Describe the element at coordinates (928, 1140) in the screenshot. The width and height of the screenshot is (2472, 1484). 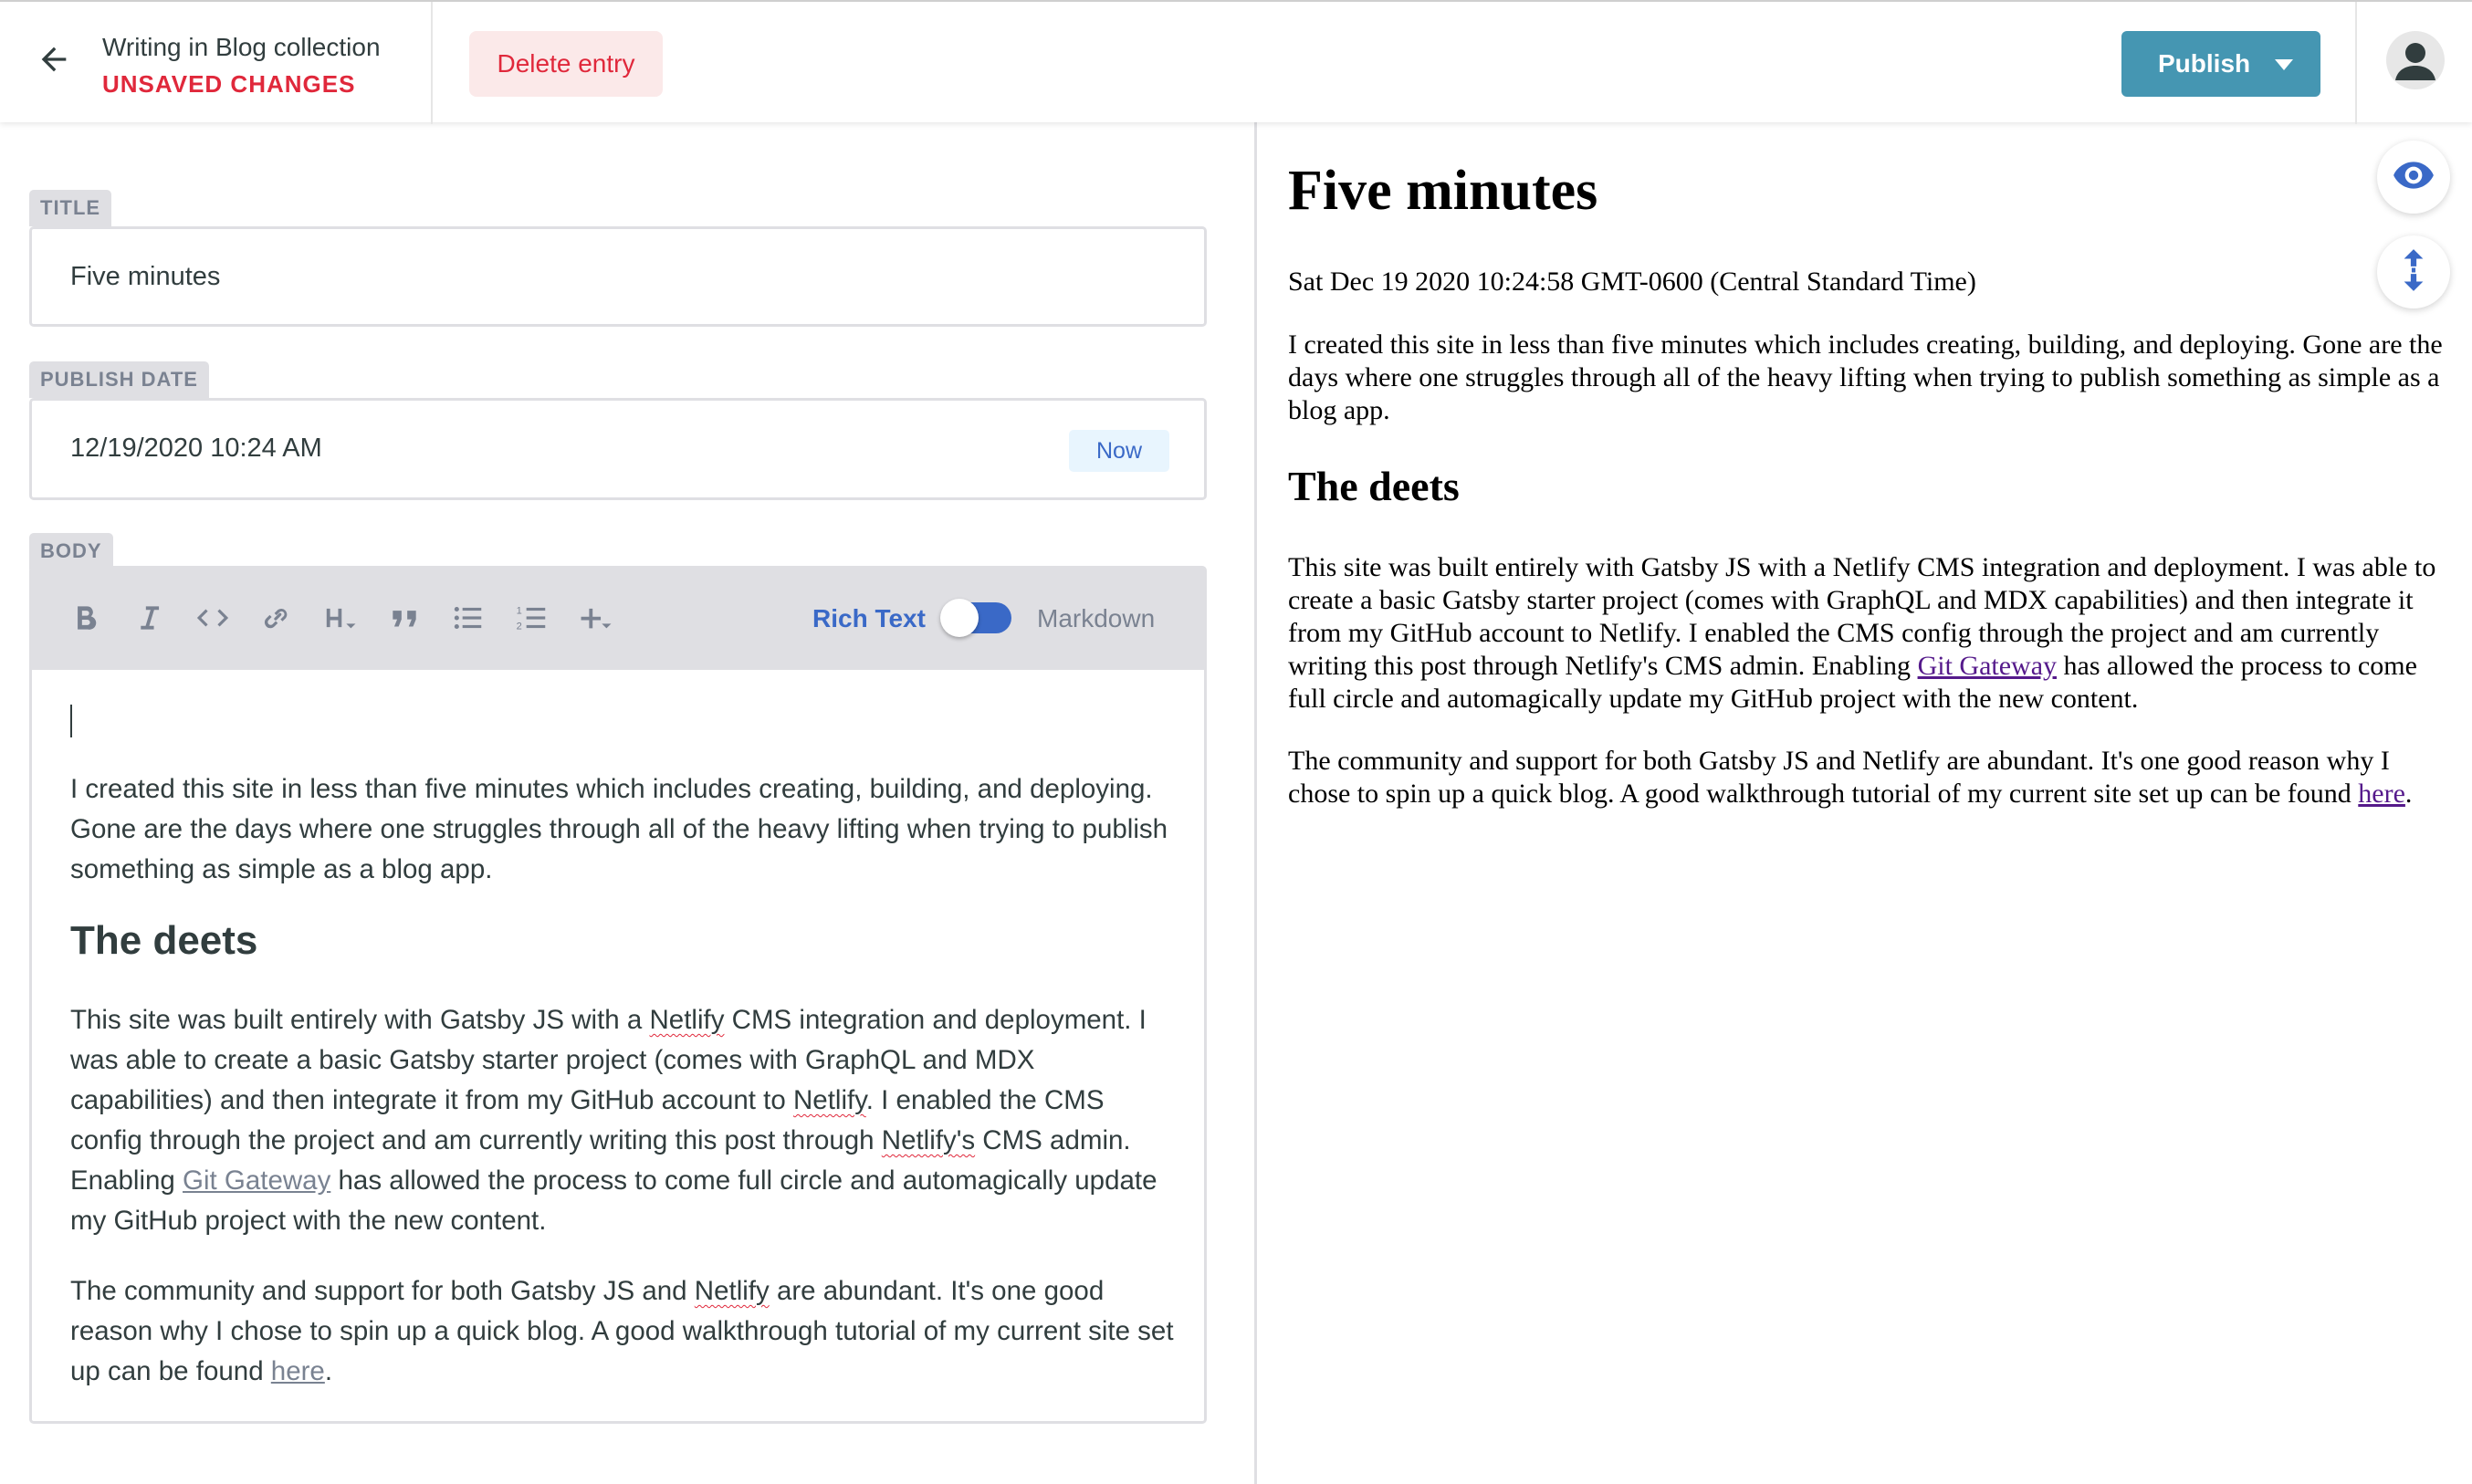
I see `spellcheck-word: Netlify's` at that location.